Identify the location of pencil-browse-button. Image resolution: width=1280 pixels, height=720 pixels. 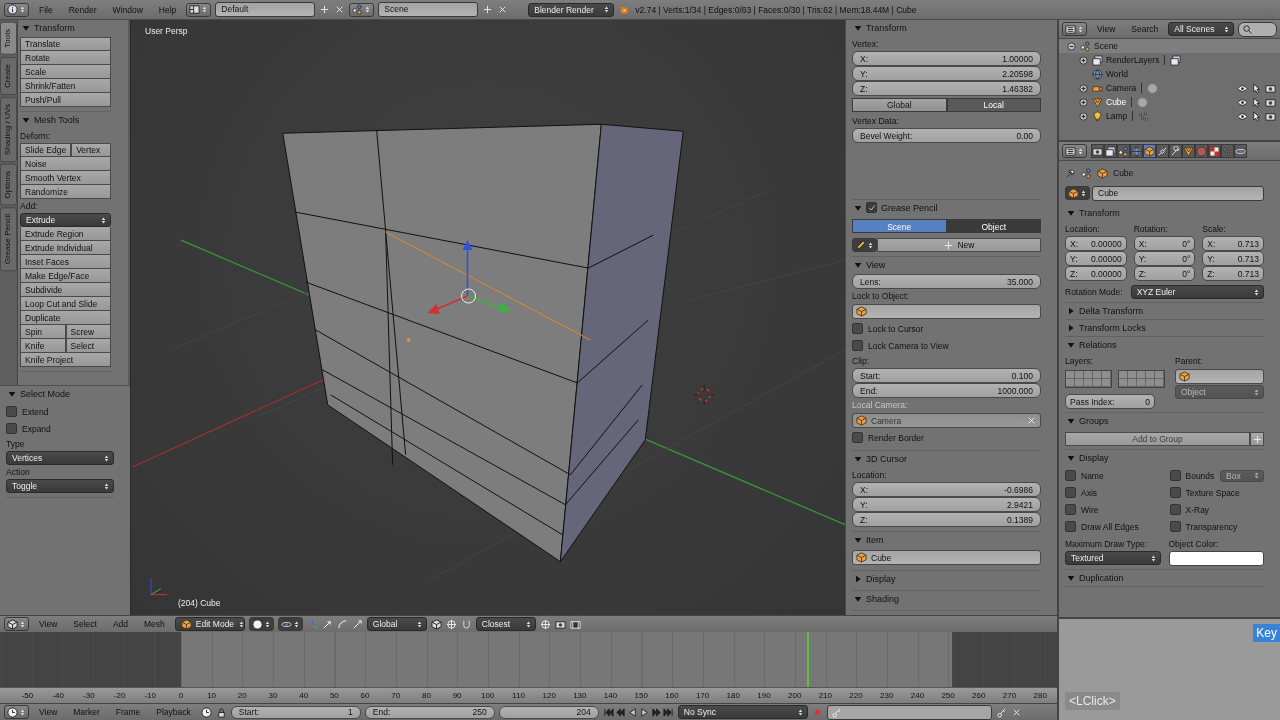
(864, 245).